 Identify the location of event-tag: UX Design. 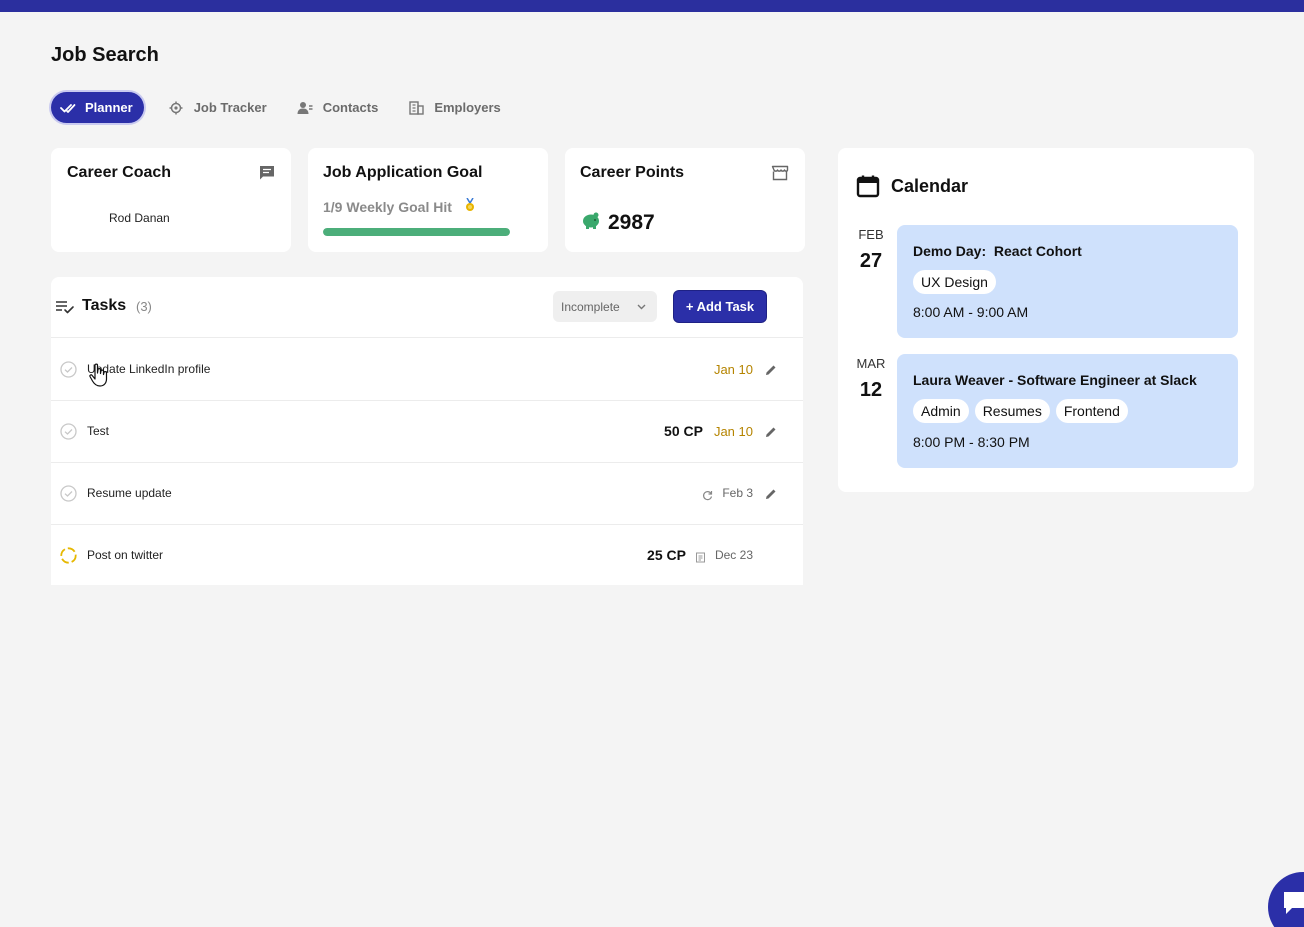
(954, 282).